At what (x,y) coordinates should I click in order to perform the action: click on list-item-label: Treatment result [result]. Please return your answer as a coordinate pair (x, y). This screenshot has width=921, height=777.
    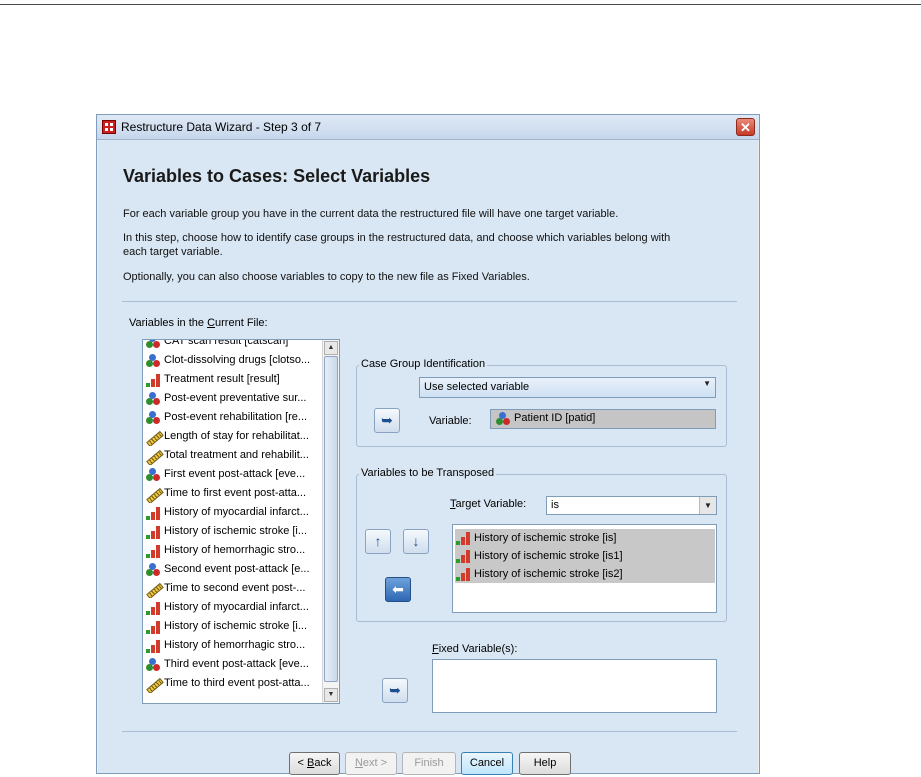
    Looking at the image, I should click on (222, 379).